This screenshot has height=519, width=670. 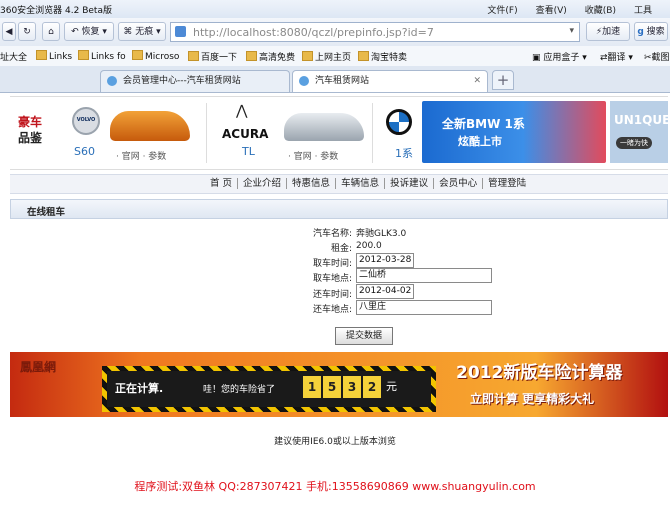 I want to click on screenshot-button: ✂截图, so click(x=657, y=56).